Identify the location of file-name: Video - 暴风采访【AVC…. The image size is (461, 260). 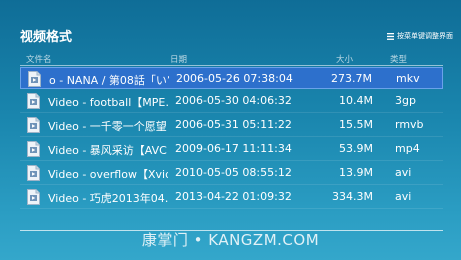
(108, 150).